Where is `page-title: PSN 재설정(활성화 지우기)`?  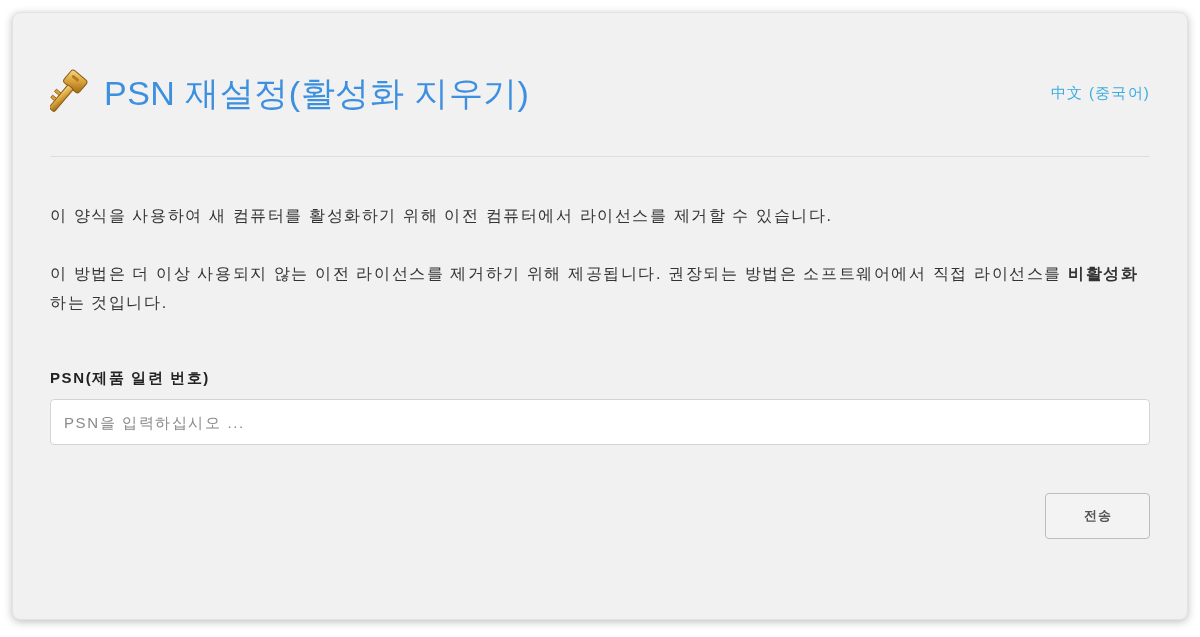
page-title: PSN 재설정(활성화 지우기) is located at coordinates (317, 93).